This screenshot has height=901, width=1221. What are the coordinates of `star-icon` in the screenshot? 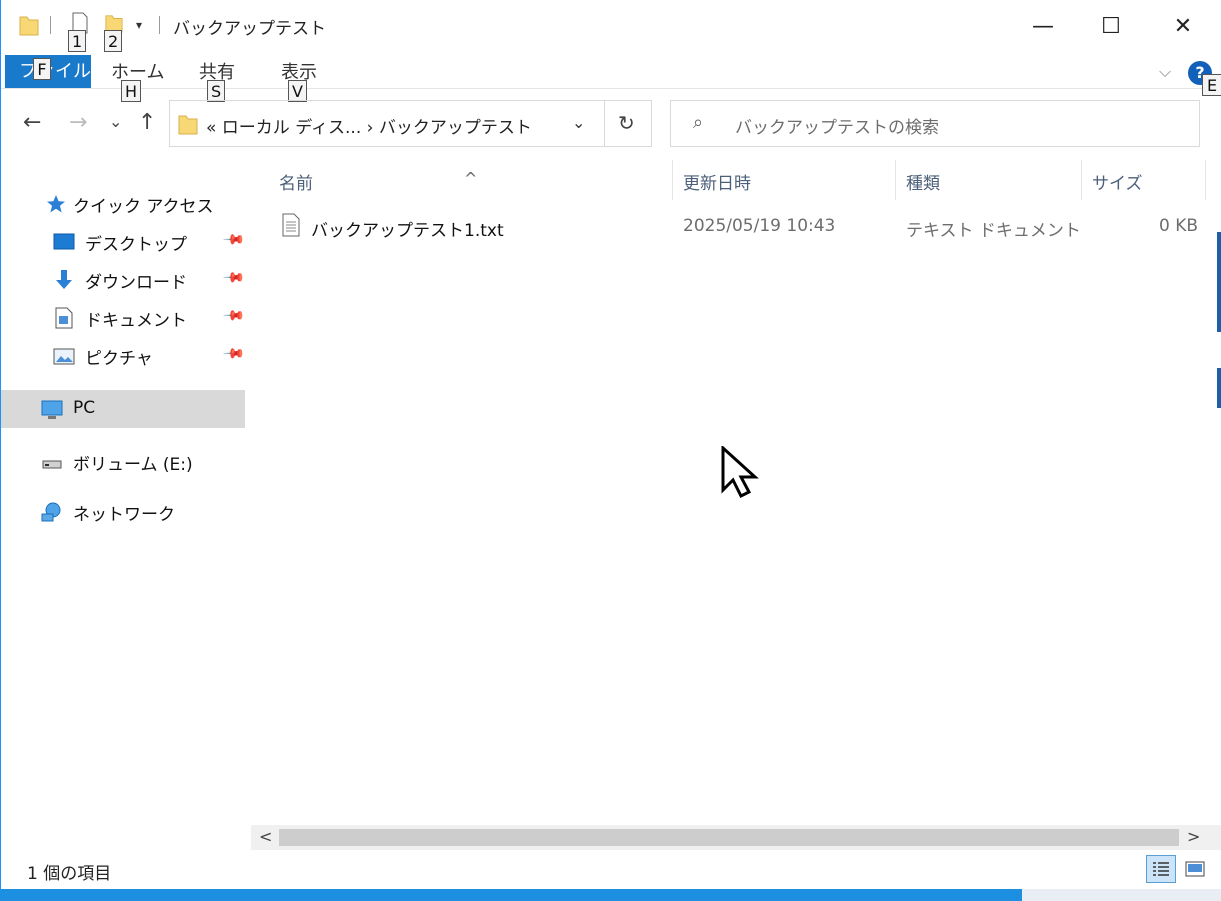 It's located at (56, 204).